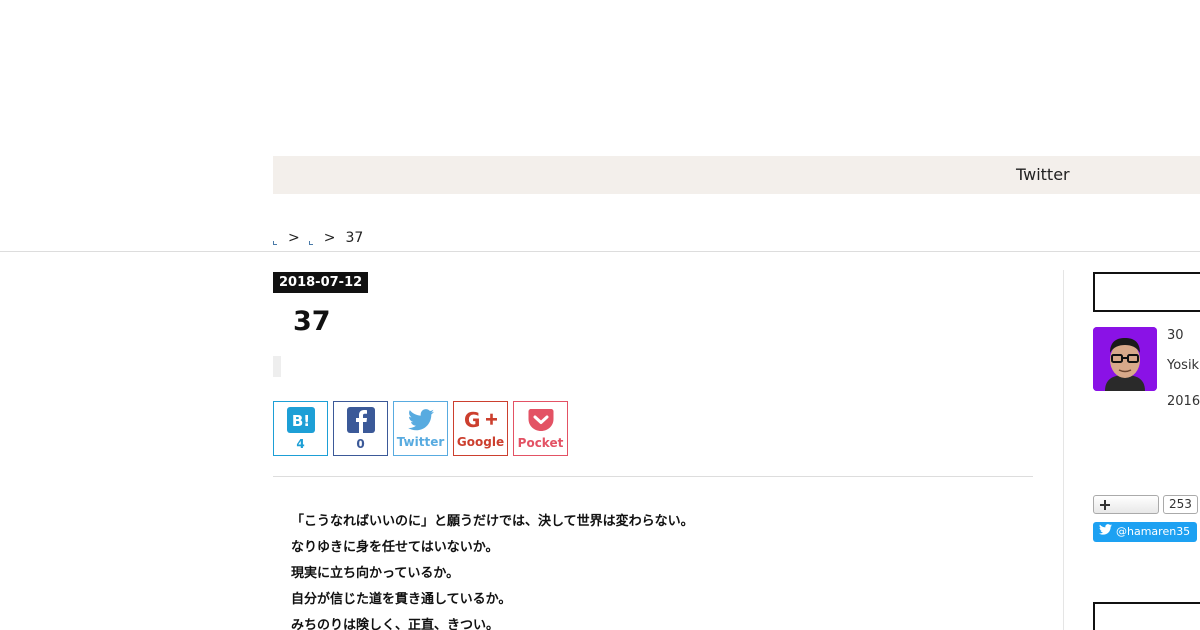  Describe the element at coordinates (1183, 365) in the screenshot. I see `profile-name: Yosiki` at that location.